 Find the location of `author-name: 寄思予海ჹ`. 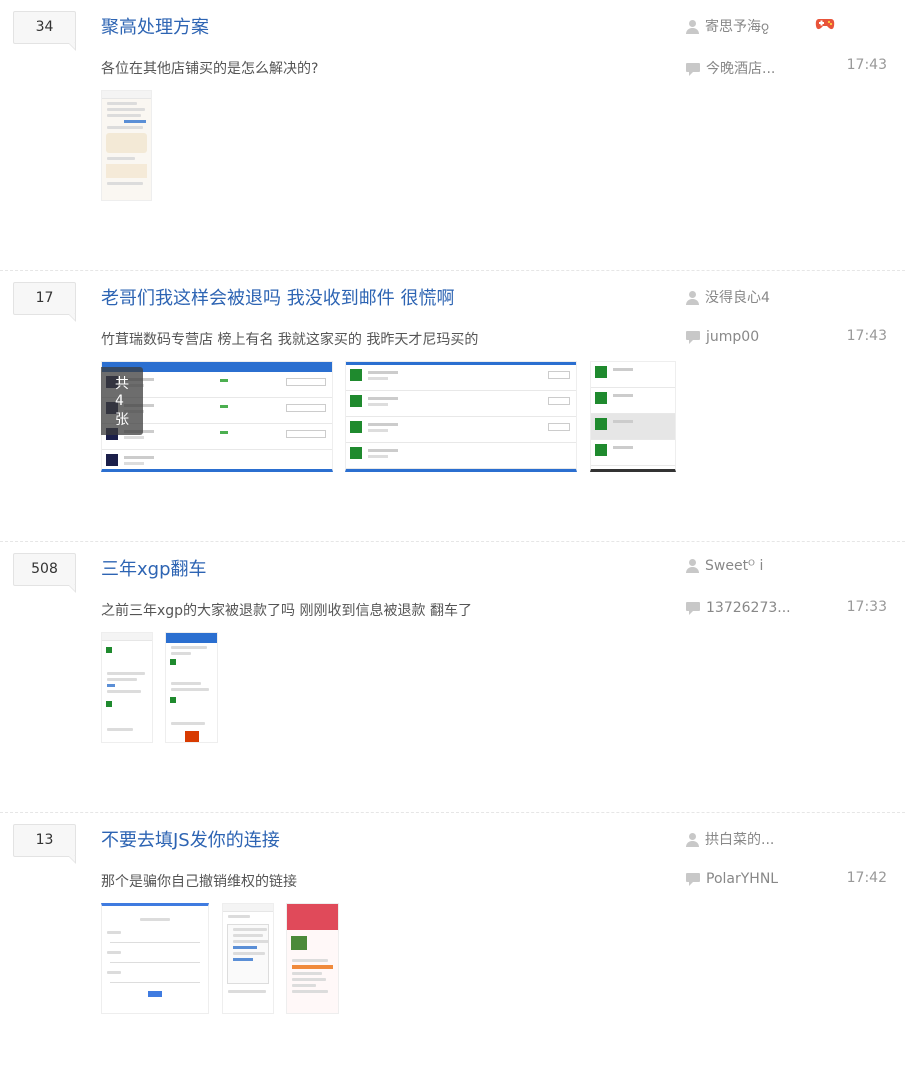

author-name: 寄思予海ჹ is located at coordinates (737, 27).